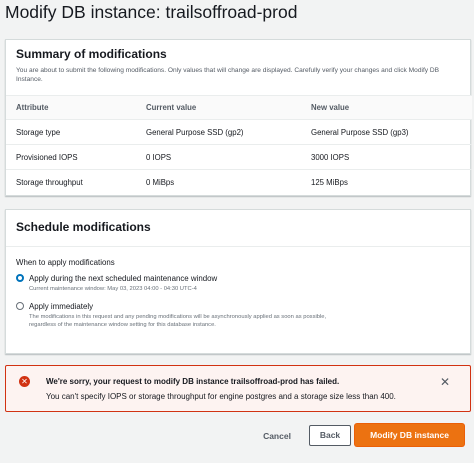 The image size is (474, 463). What do you see at coordinates (38, 132) in the screenshot?
I see `attribute-cell: Storage type` at bounding box center [38, 132].